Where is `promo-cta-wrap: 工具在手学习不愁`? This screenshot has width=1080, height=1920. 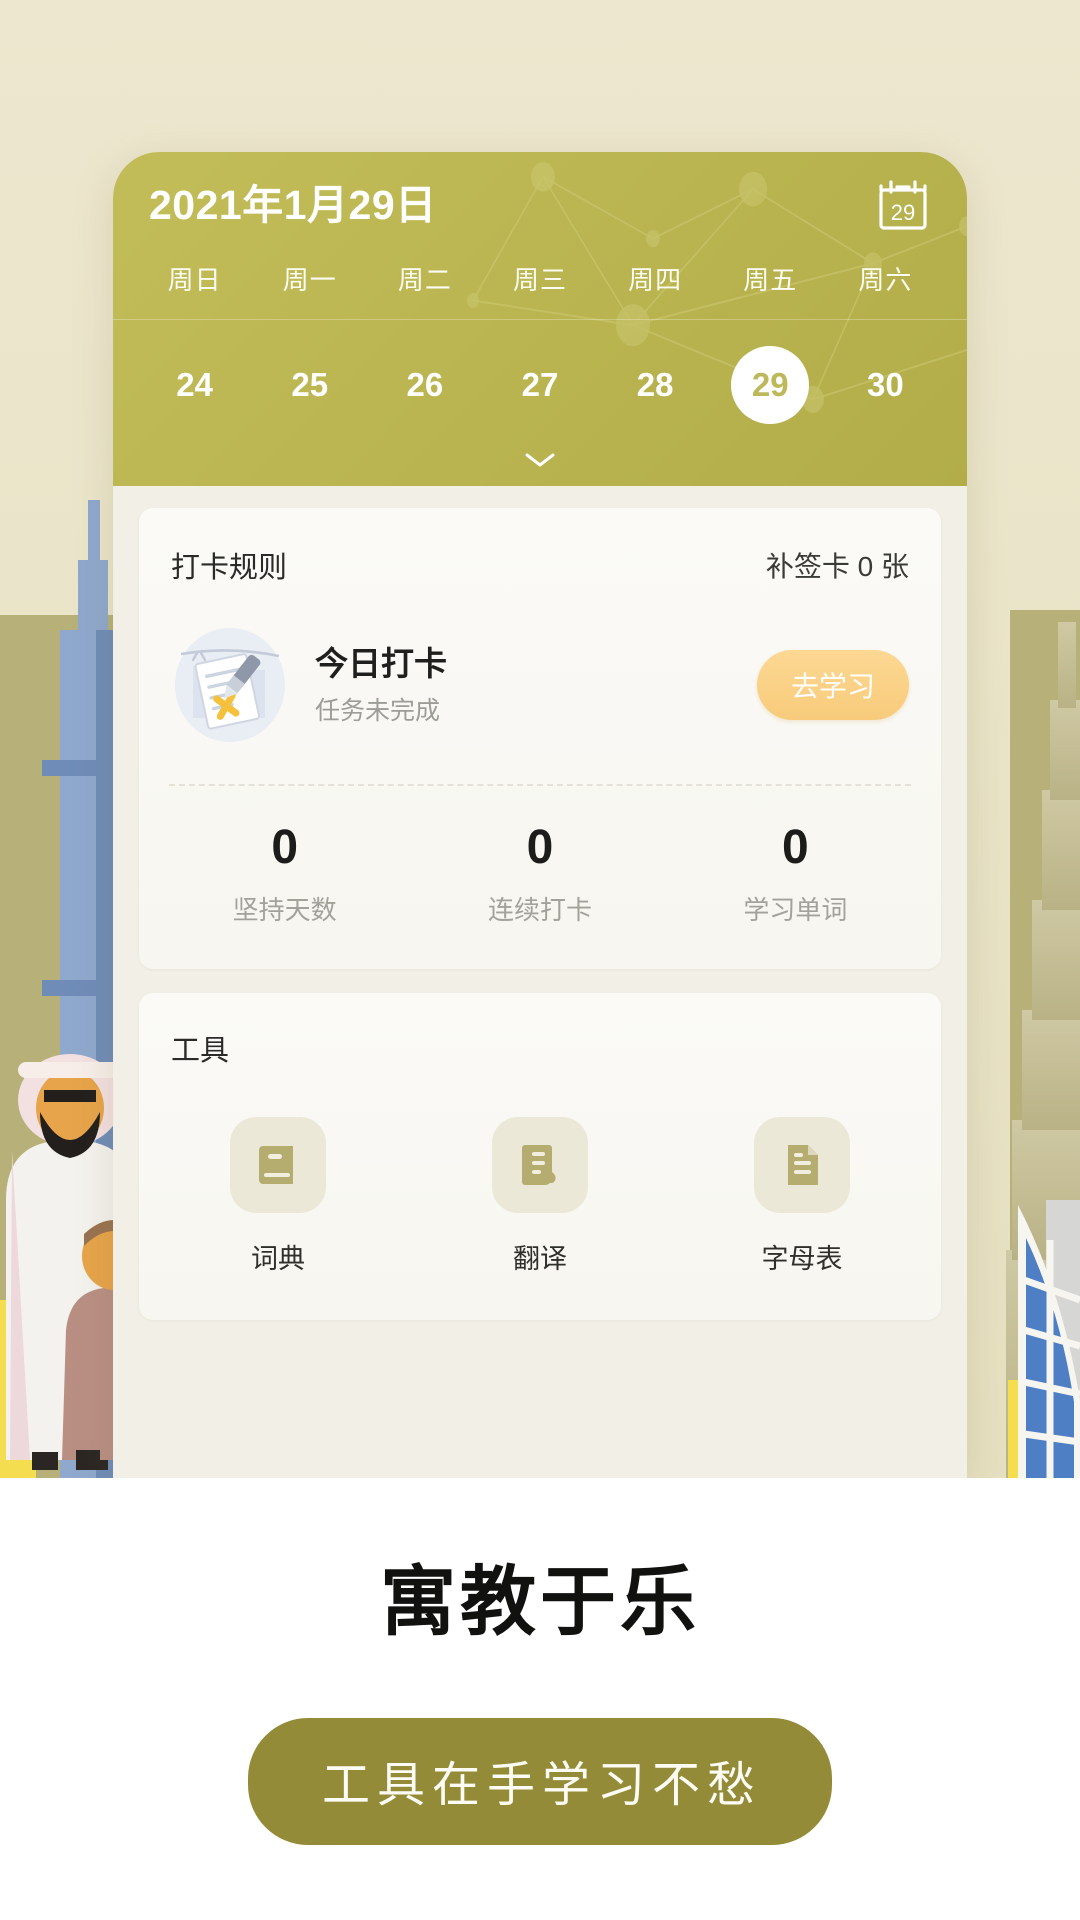 promo-cta-wrap: 工具在手学习不愁 is located at coordinates (540, 1781).